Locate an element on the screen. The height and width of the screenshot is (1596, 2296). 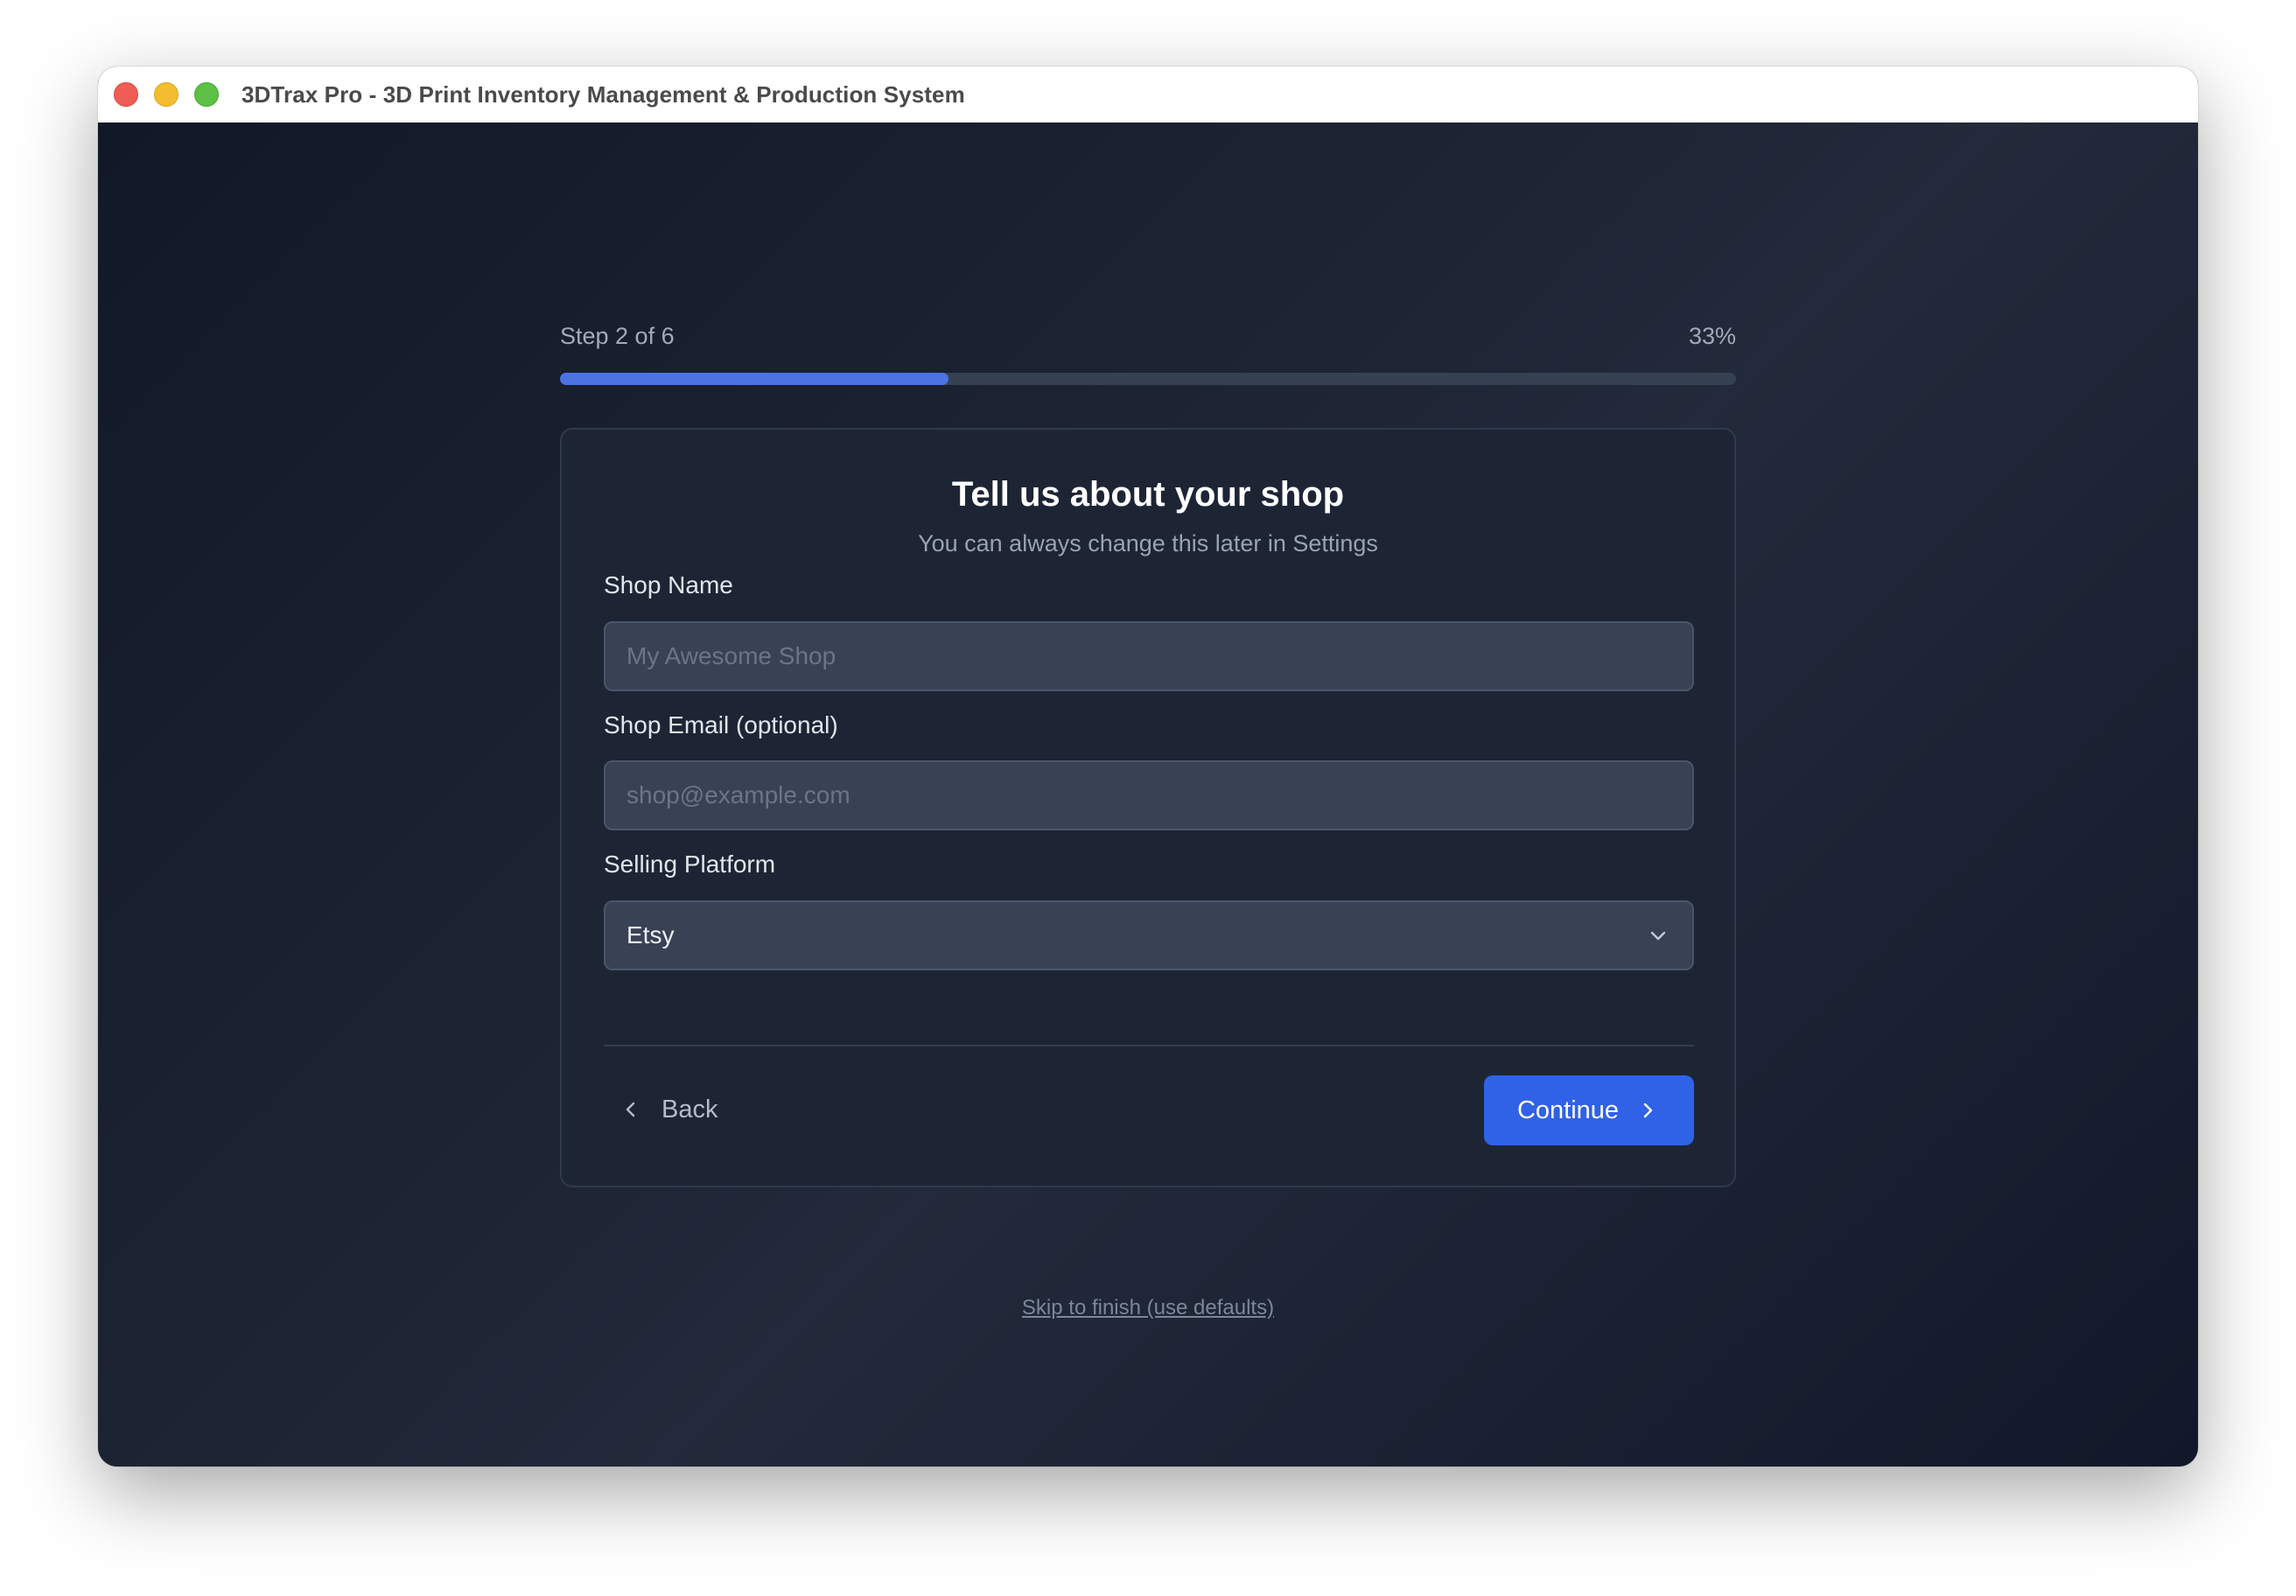
shop-name-label: Shop Name is located at coordinates (668, 584).